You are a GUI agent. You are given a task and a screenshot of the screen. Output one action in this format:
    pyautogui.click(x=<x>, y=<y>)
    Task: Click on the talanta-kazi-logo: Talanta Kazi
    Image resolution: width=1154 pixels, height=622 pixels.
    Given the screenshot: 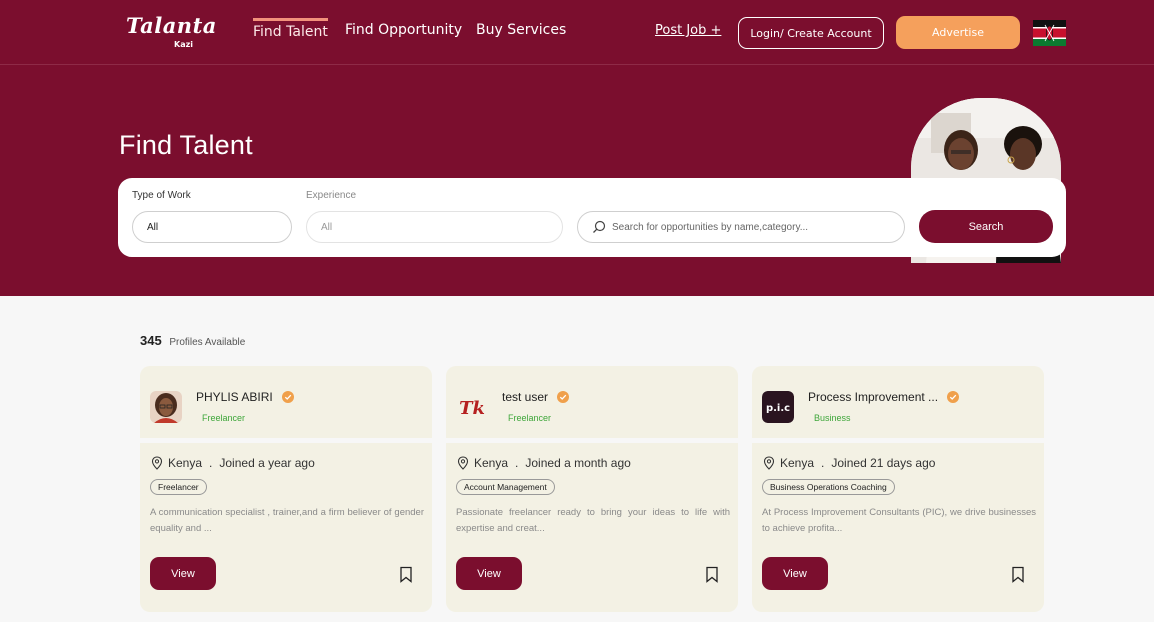 What is the action you would take?
    pyautogui.click(x=171, y=31)
    